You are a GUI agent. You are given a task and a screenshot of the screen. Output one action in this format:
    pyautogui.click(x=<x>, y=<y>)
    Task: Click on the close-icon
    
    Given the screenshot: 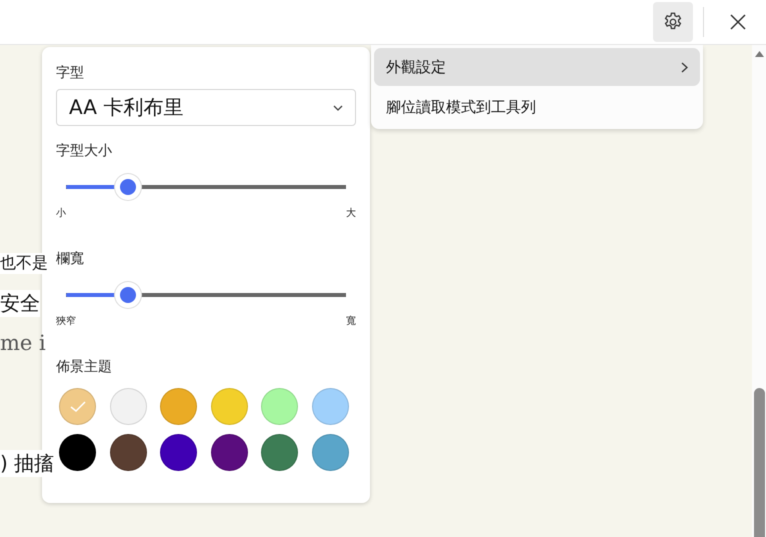 What is the action you would take?
    pyautogui.click(x=738, y=22)
    